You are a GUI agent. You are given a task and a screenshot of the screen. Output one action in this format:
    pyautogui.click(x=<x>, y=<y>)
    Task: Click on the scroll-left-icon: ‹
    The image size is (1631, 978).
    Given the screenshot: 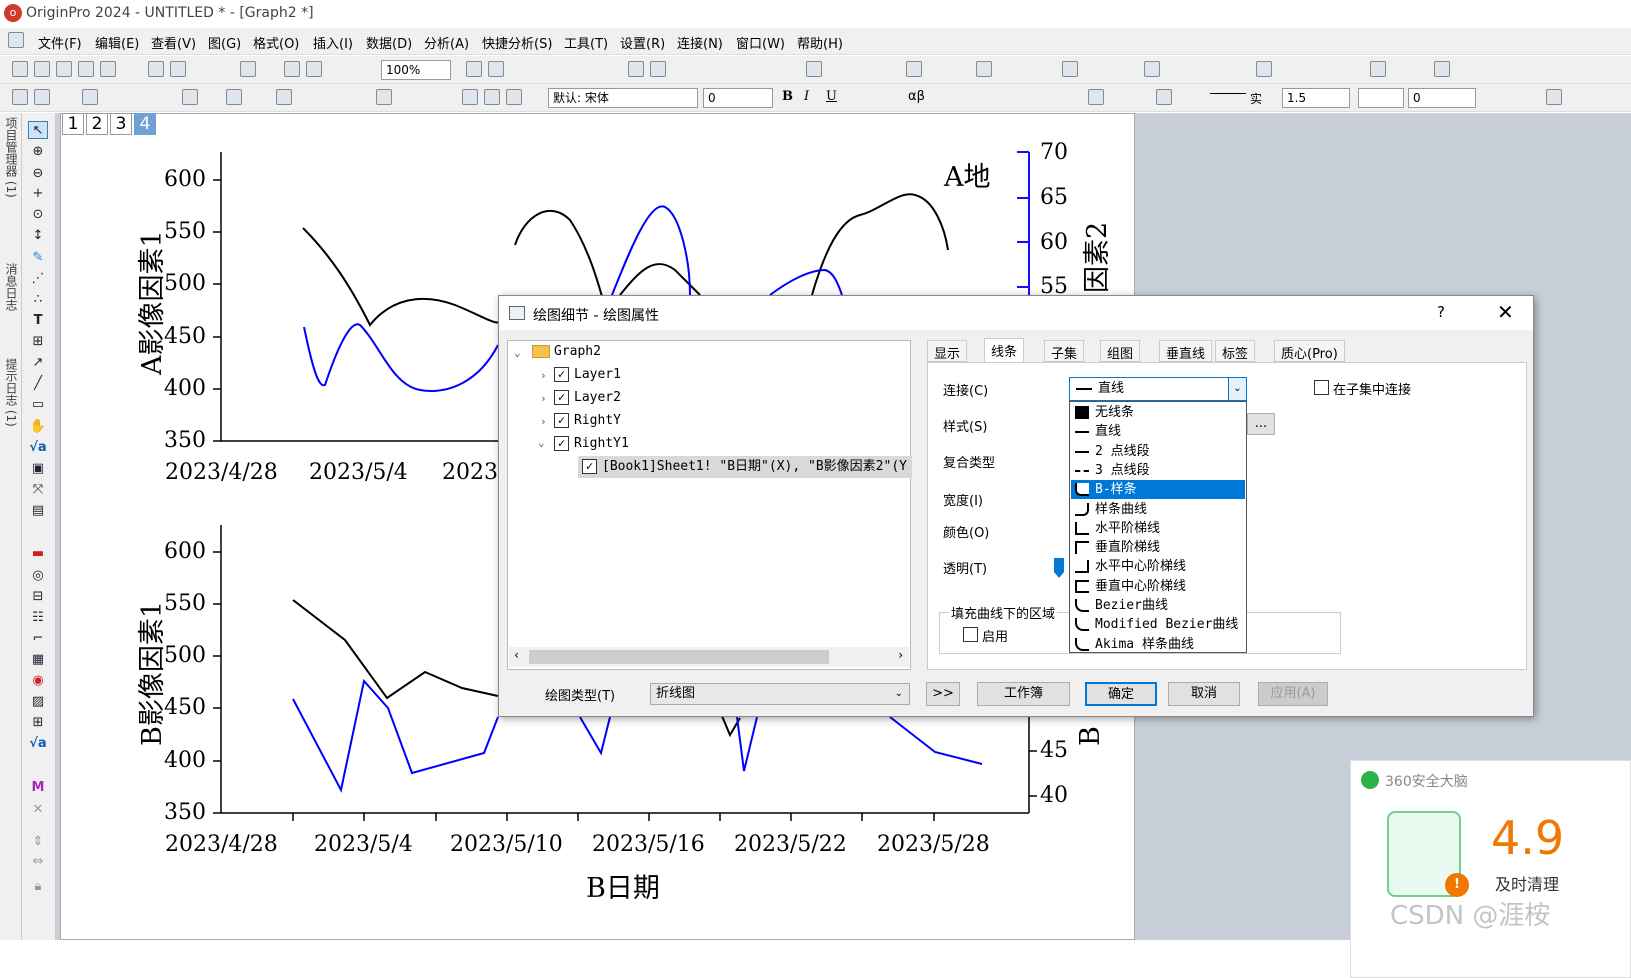 What is the action you would take?
    pyautogui.click(x=516, y=655)
    